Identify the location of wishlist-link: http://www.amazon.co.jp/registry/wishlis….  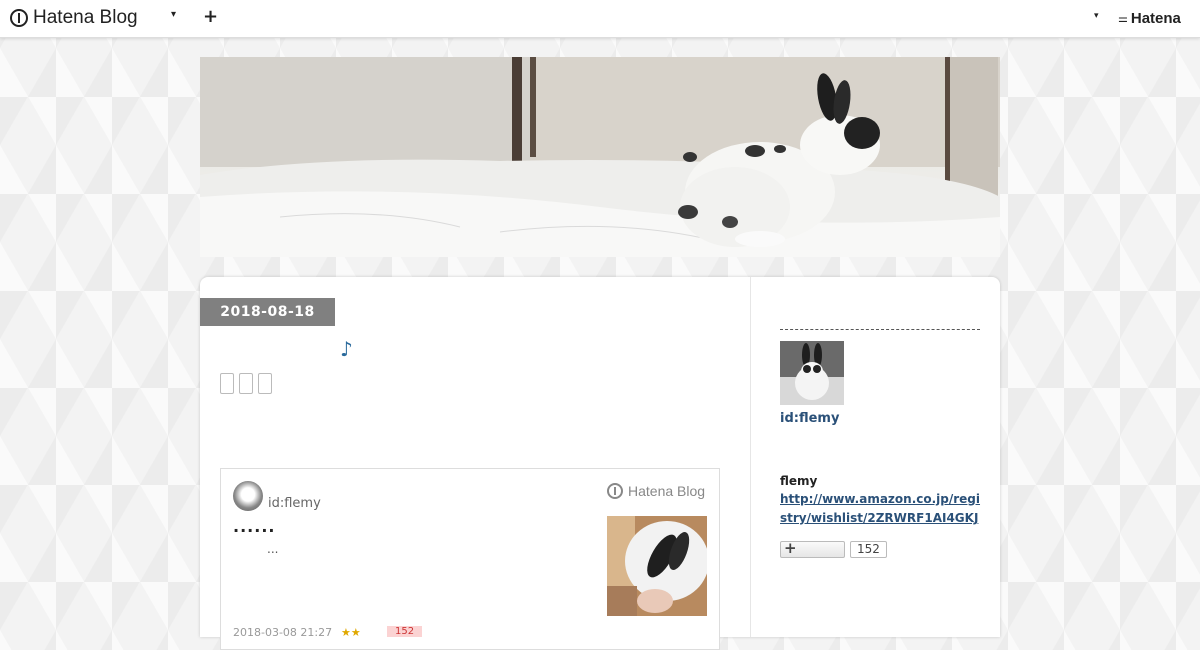
(880, 509).